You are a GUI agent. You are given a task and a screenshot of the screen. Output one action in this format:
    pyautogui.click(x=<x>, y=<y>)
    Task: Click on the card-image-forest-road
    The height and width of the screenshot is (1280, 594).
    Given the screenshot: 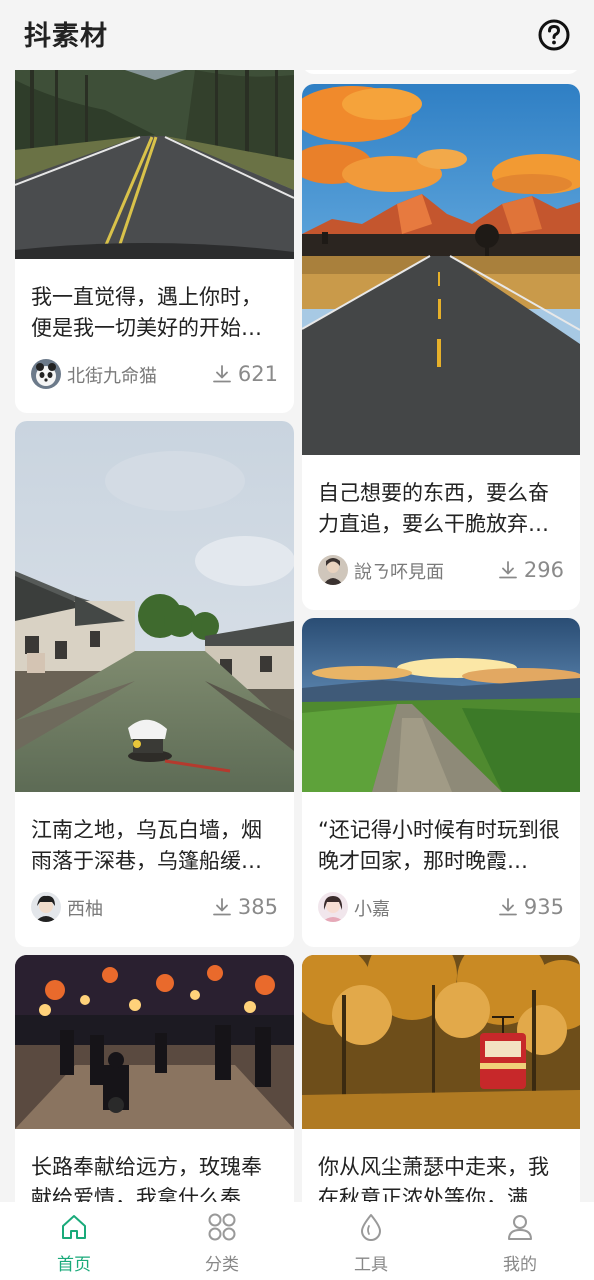 What is the action you would take?
    pyautogui.click(x=154, y=149)
    